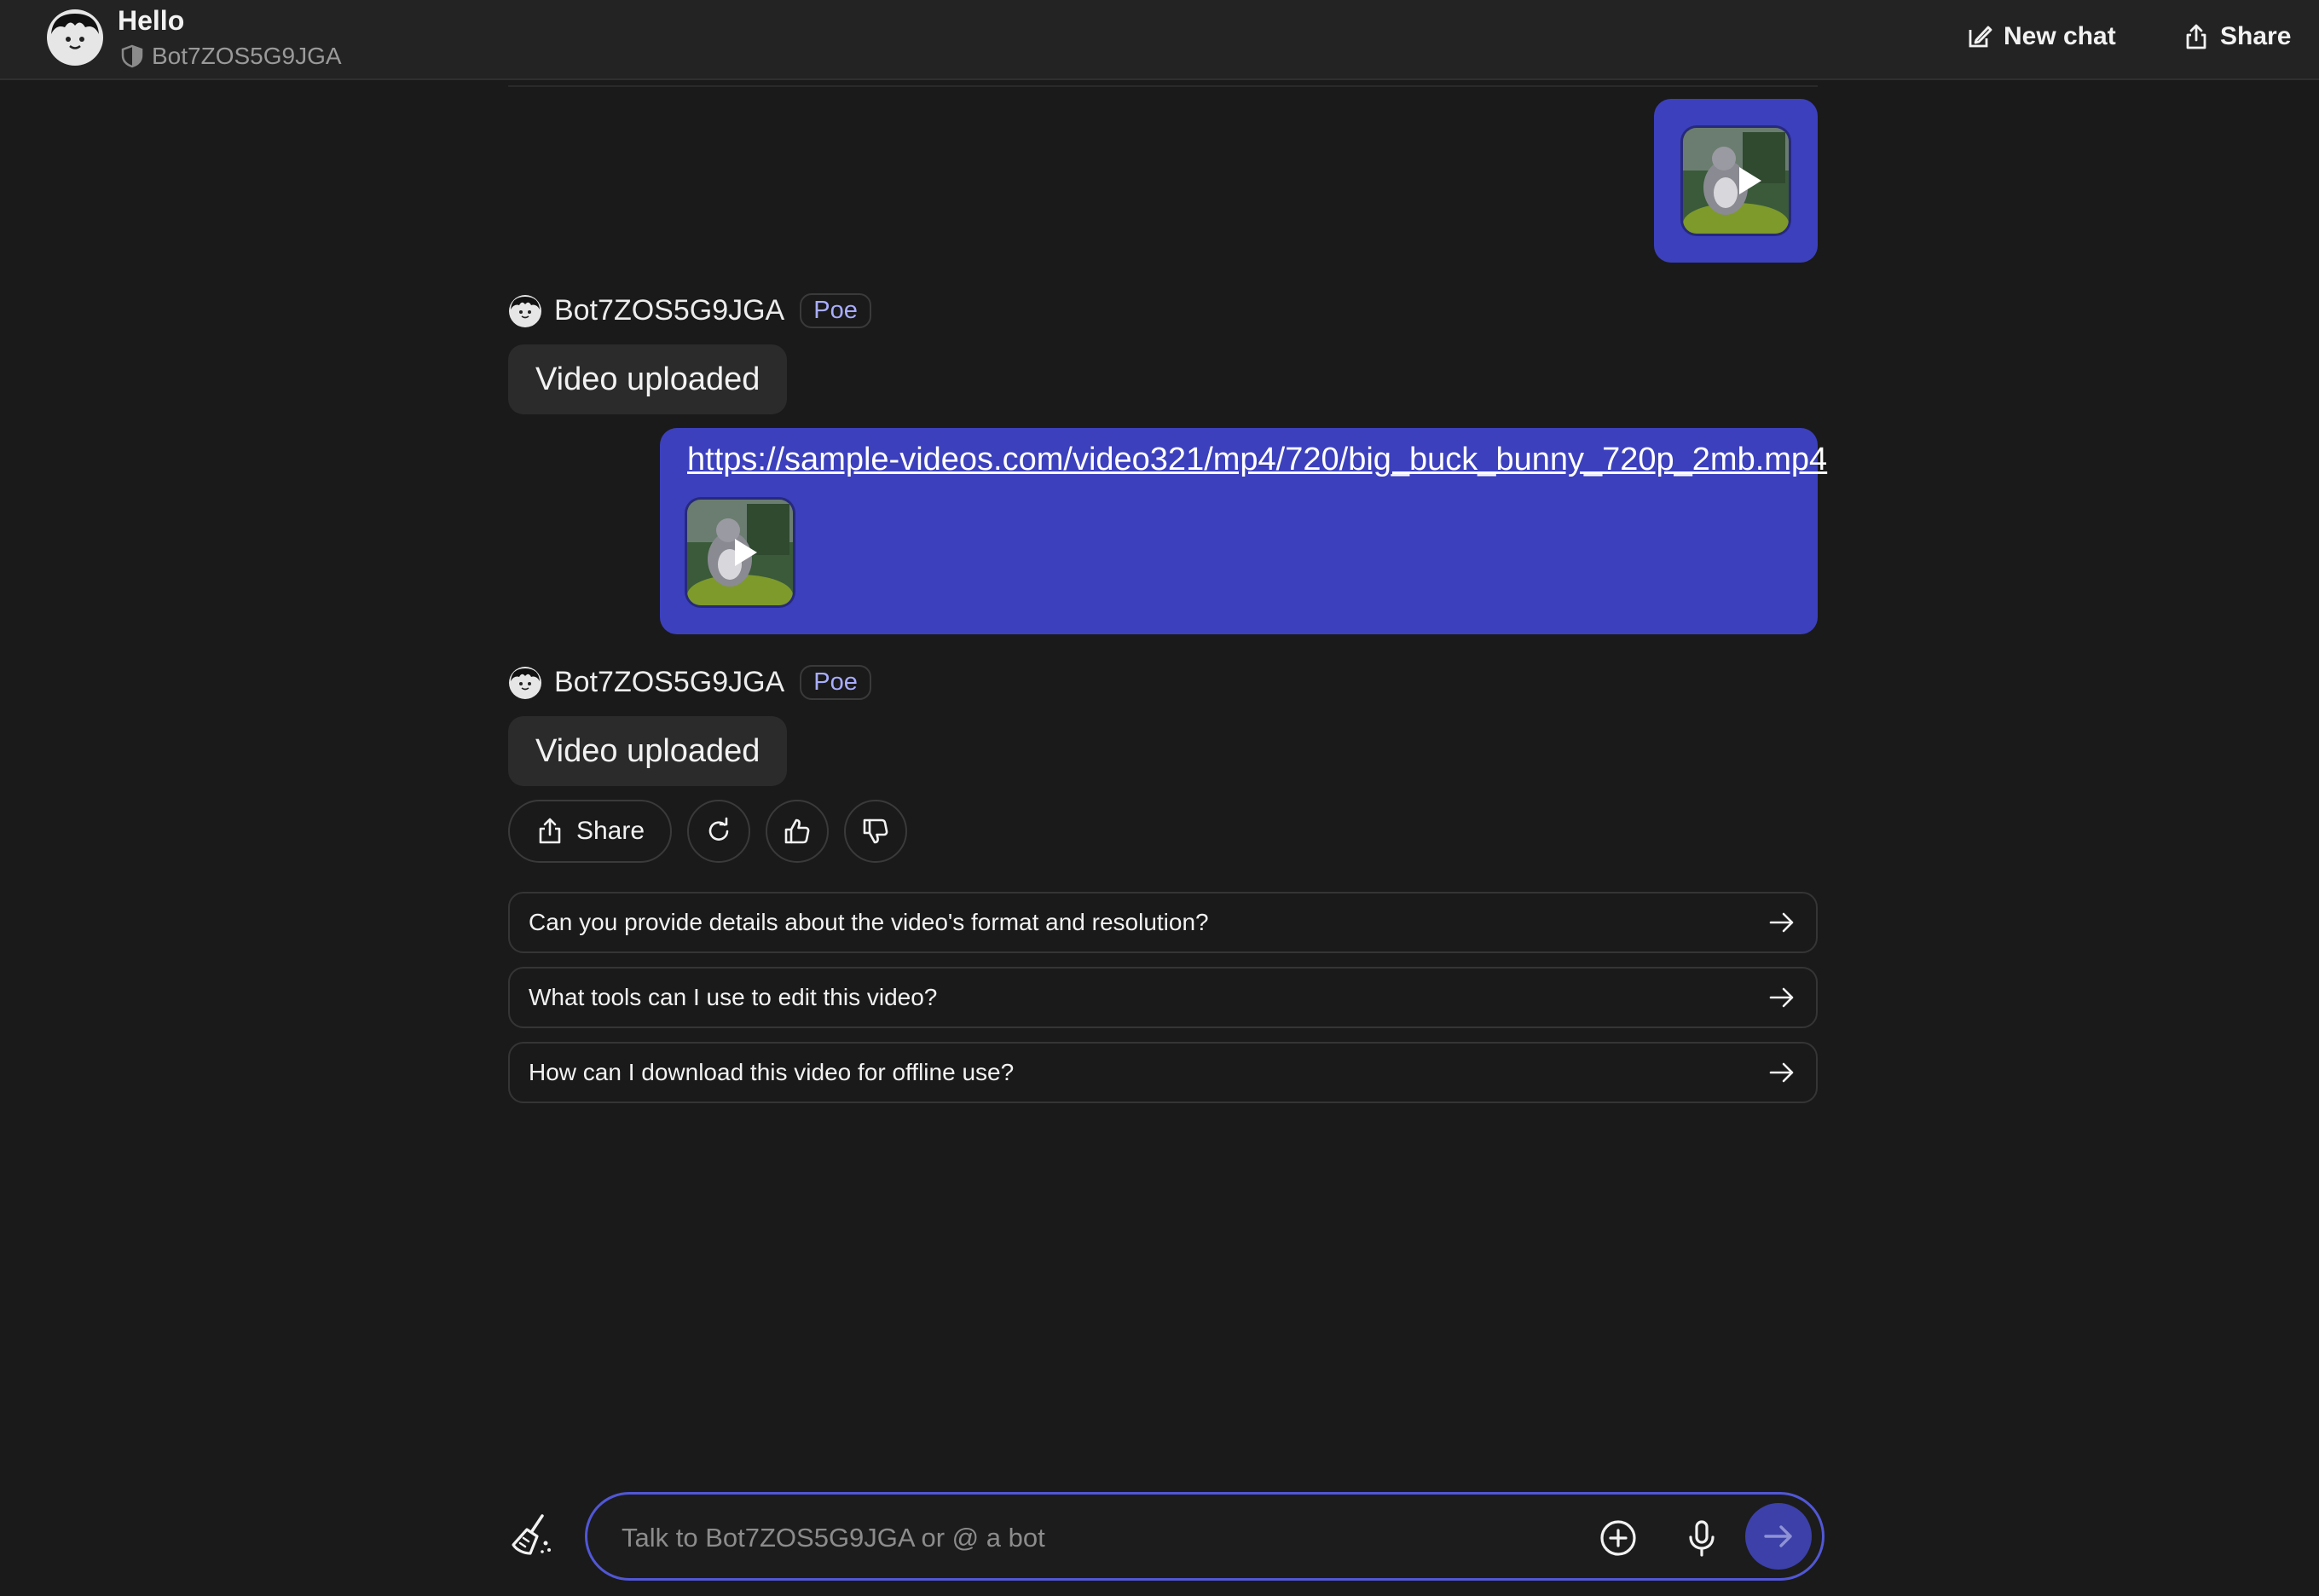 The image size is (2319, 1596). What do you see at coordinates (132, 56) in the screenshot?
I see `shield-icon` at bounding box center [132, 56].